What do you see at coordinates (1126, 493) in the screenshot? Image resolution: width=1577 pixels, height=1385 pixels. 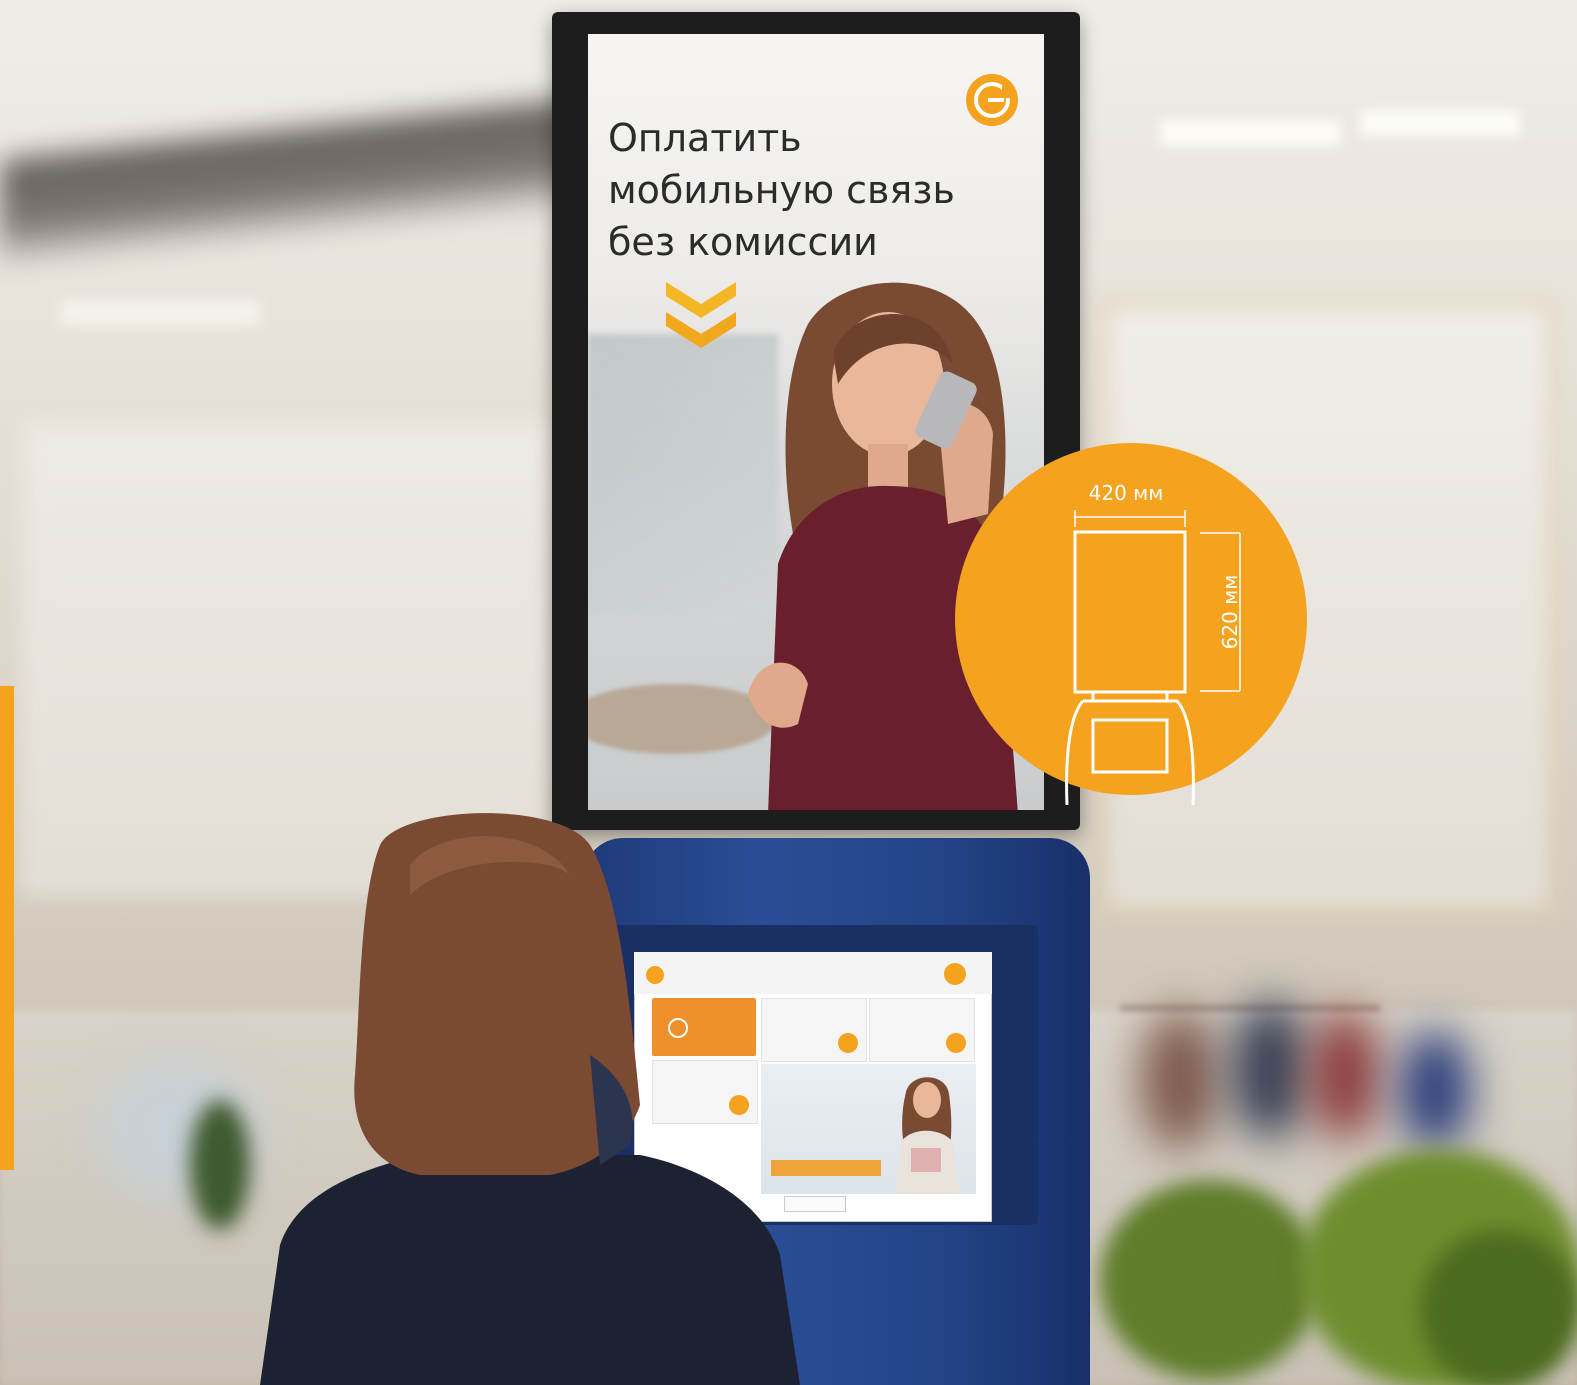 I see `width-label: 420 мм` at bounding box center [1126, 493].